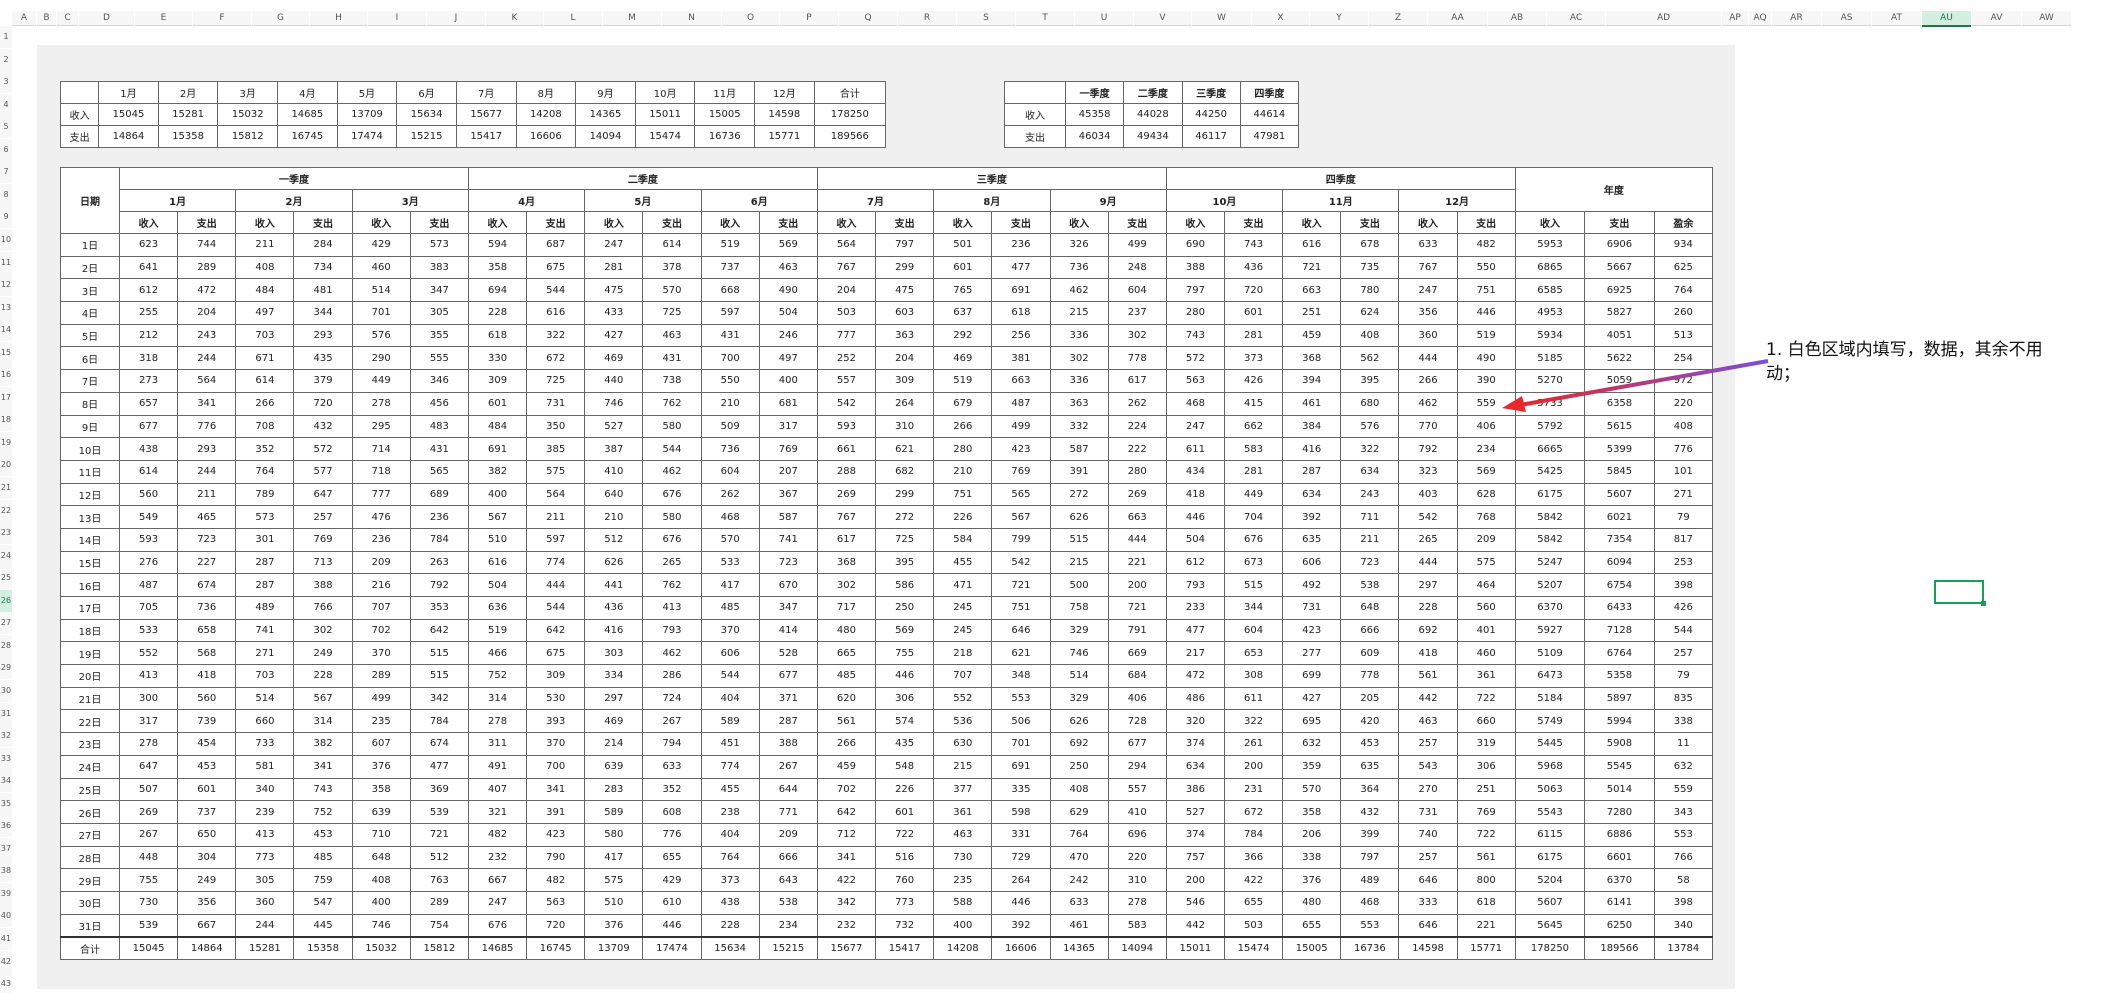 This screenshot has width=2114, height=993. I want to click on row-header: 43, so click(6, 983).